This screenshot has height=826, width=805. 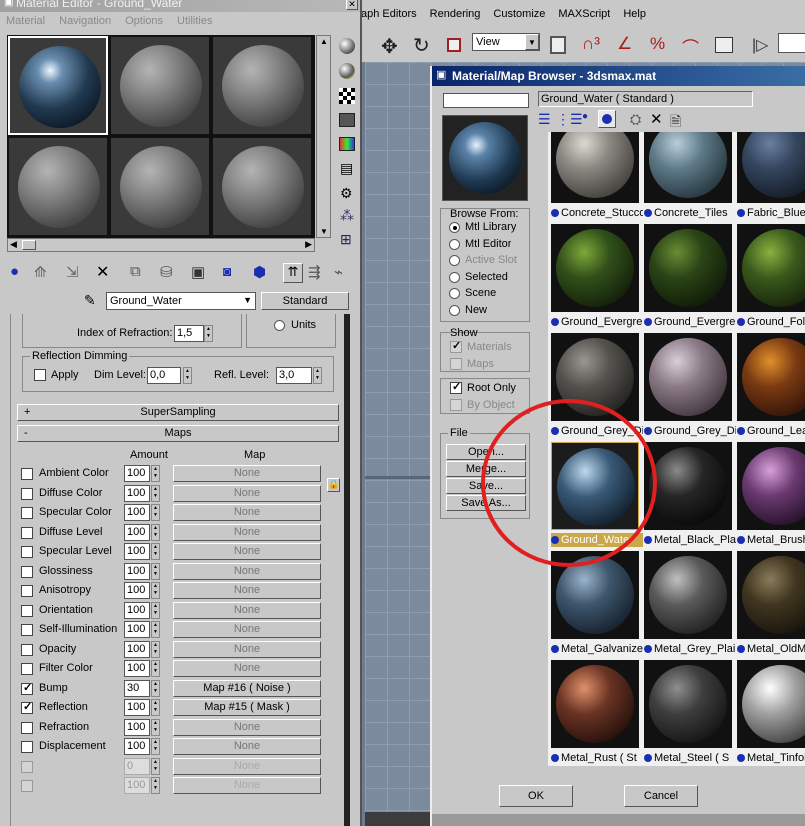 What do you see at coordinates (569, 119) in the screenshot?
I see `view-list-icons-icon: ⋮☰` at bounding box center [569, 119].